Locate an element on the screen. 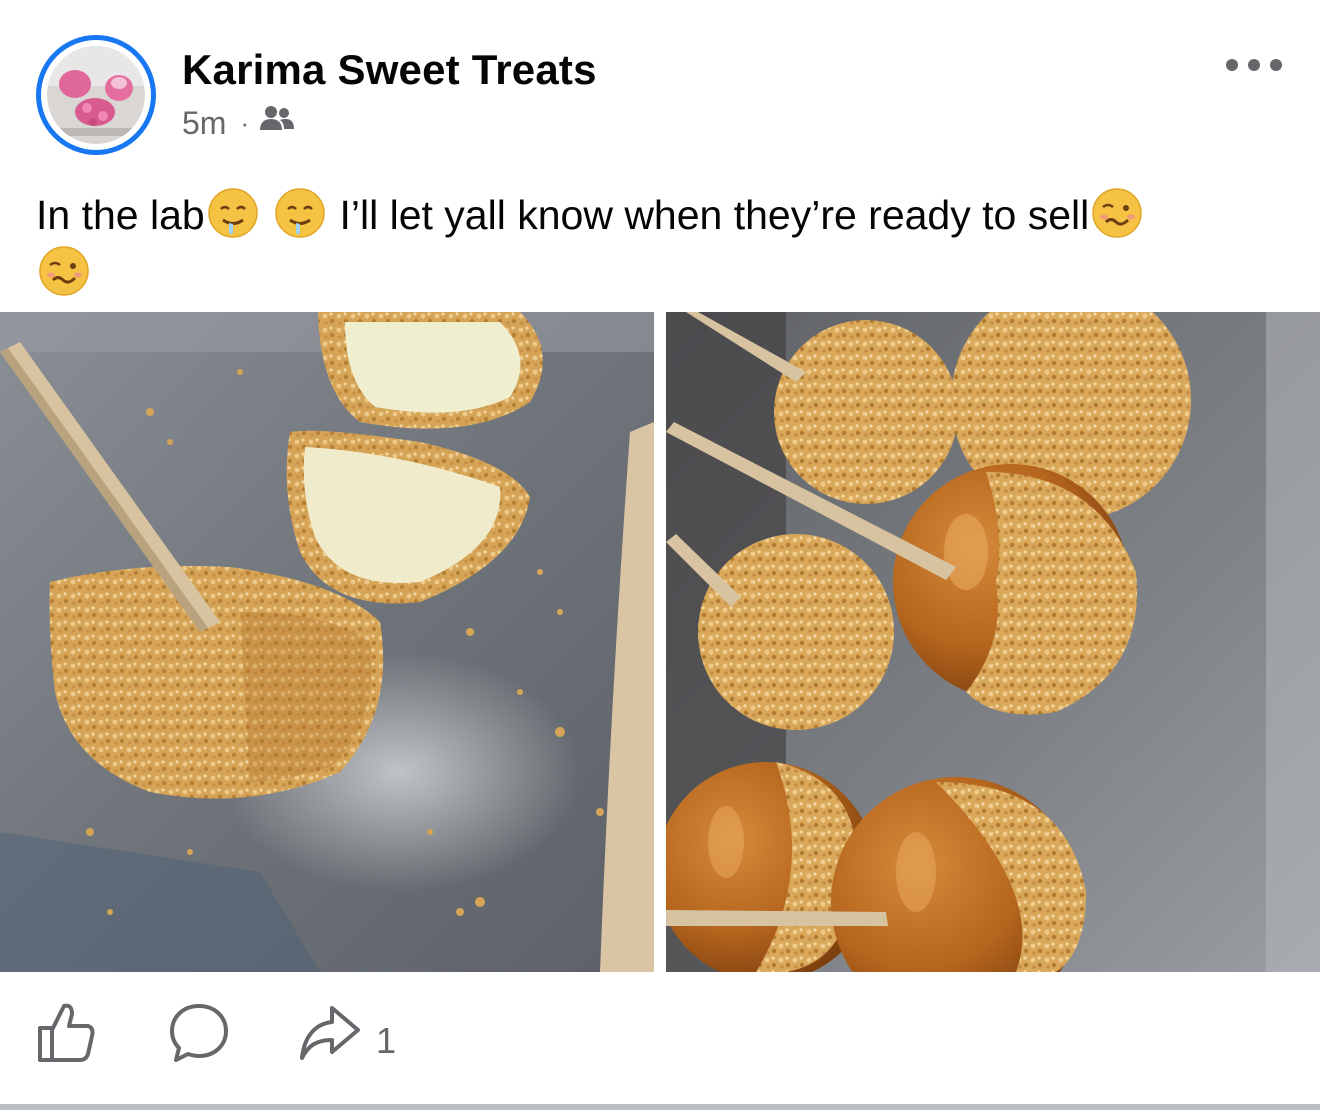  comment-icon is located at coordinates (199, 1034).